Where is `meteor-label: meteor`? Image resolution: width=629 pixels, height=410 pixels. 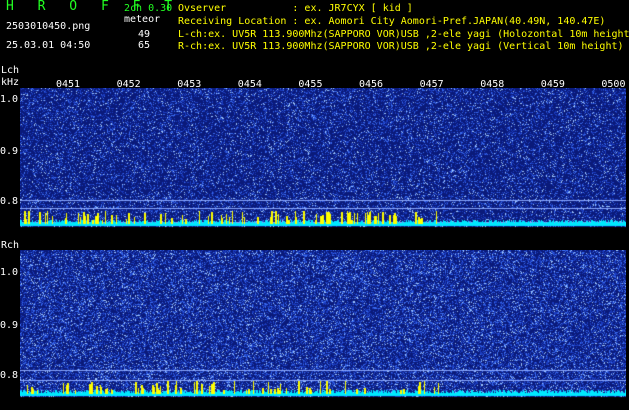 meteor-label: meteor is located at coordinates (142, 19).